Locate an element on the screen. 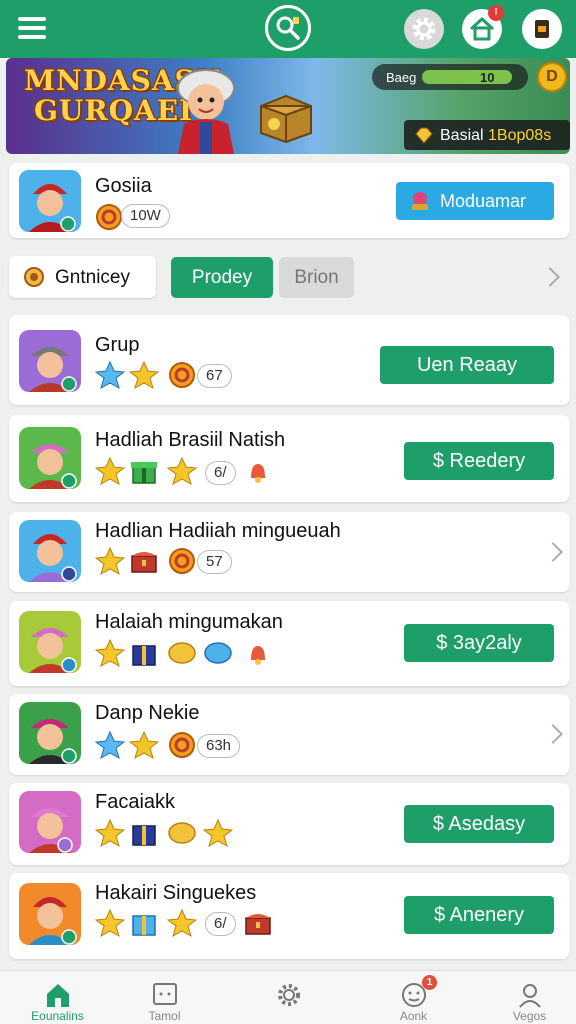 The width and height of the screenshot is (576, 1024). nav-label: Aonk is located at coordinates (413, 1016).